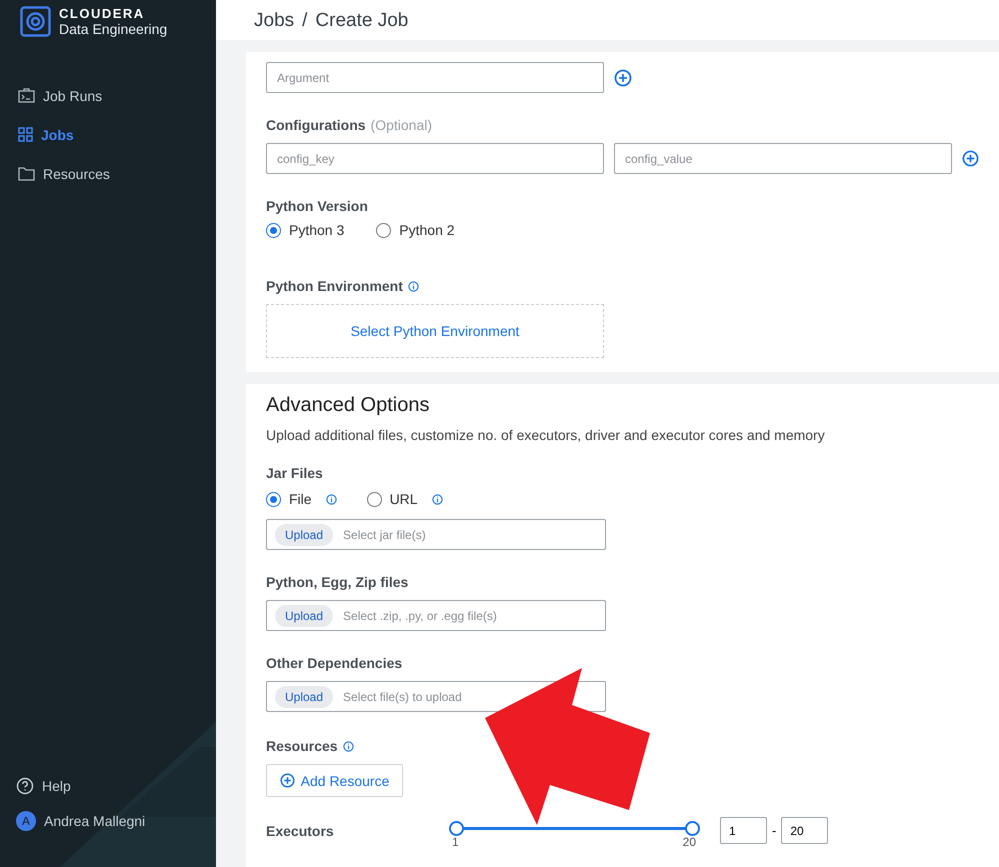 Image resolution: width=999 pixels, height=867 pixels. I want to click on radio-option: Python 3, so click(305, 230).